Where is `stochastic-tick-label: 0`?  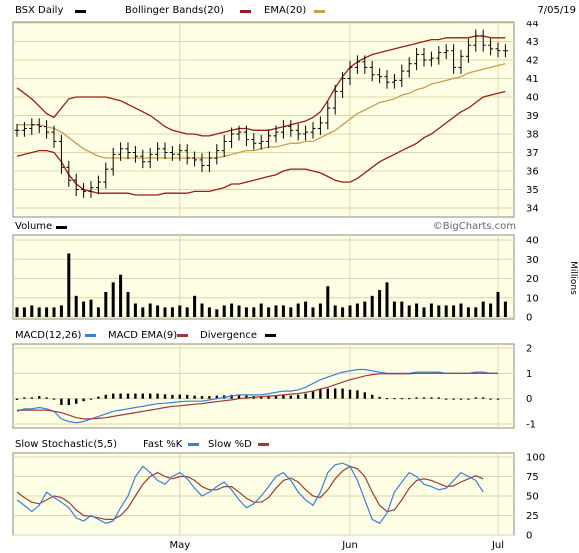
stochastic-tick-label: 0 is located at coordinates (529, 536).